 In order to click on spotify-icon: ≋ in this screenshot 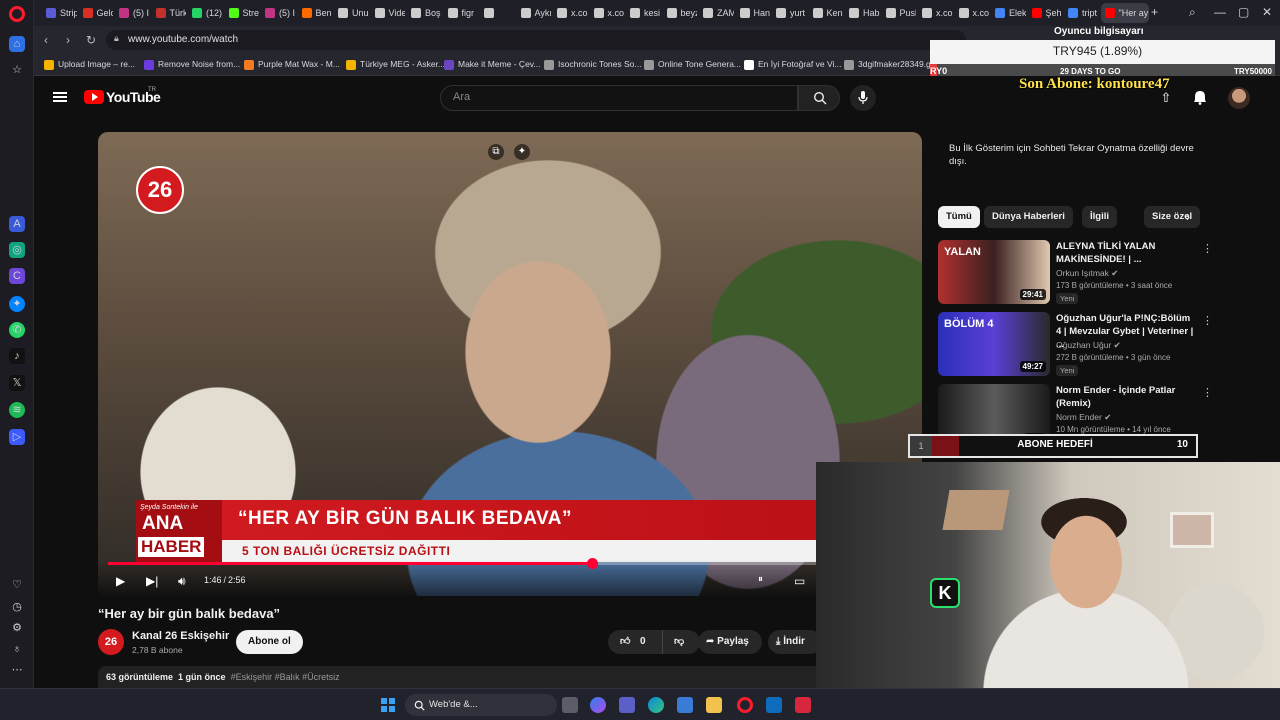, I will do `click(17, 410)`.